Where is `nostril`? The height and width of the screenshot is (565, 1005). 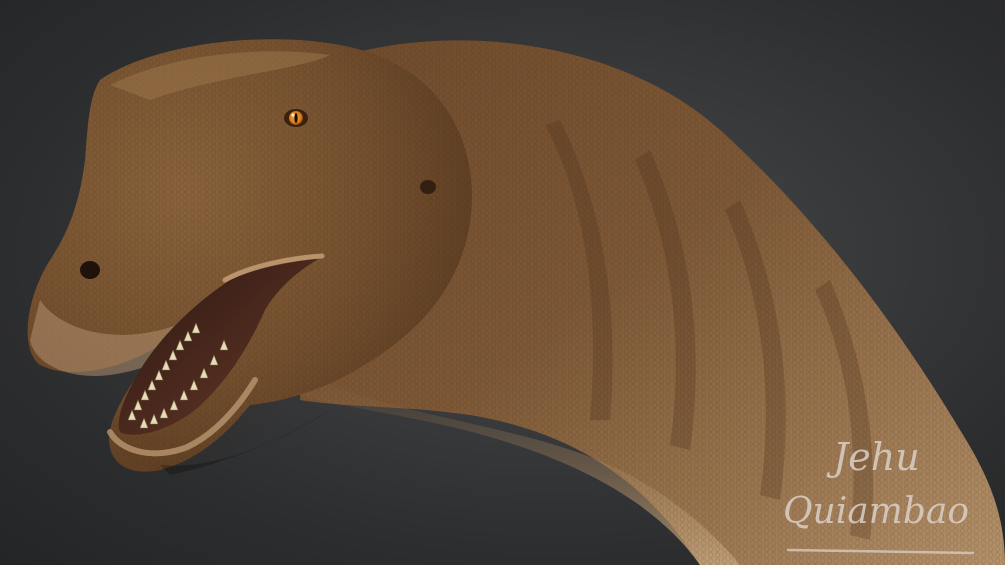 nostril is located at coordinates (90, 270).